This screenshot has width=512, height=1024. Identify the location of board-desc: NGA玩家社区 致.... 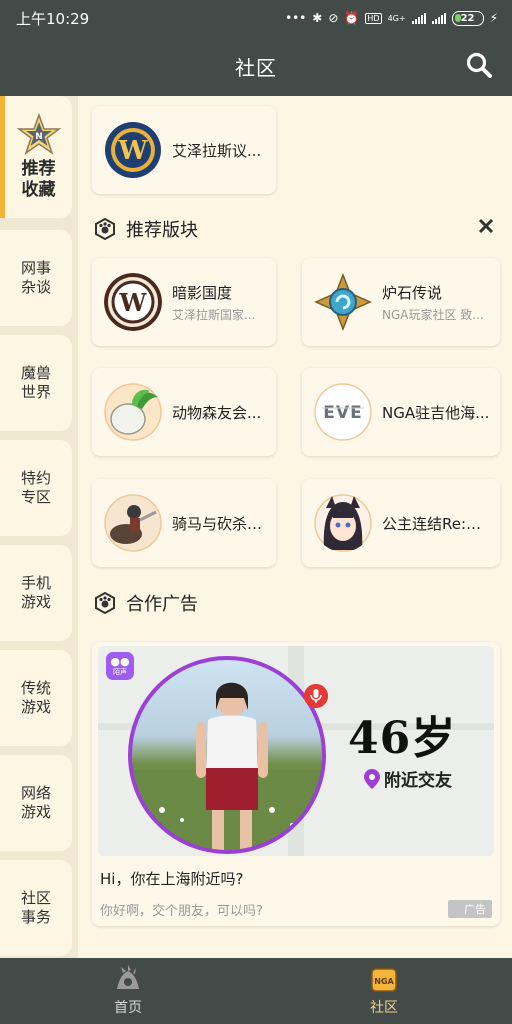
(433, 314).